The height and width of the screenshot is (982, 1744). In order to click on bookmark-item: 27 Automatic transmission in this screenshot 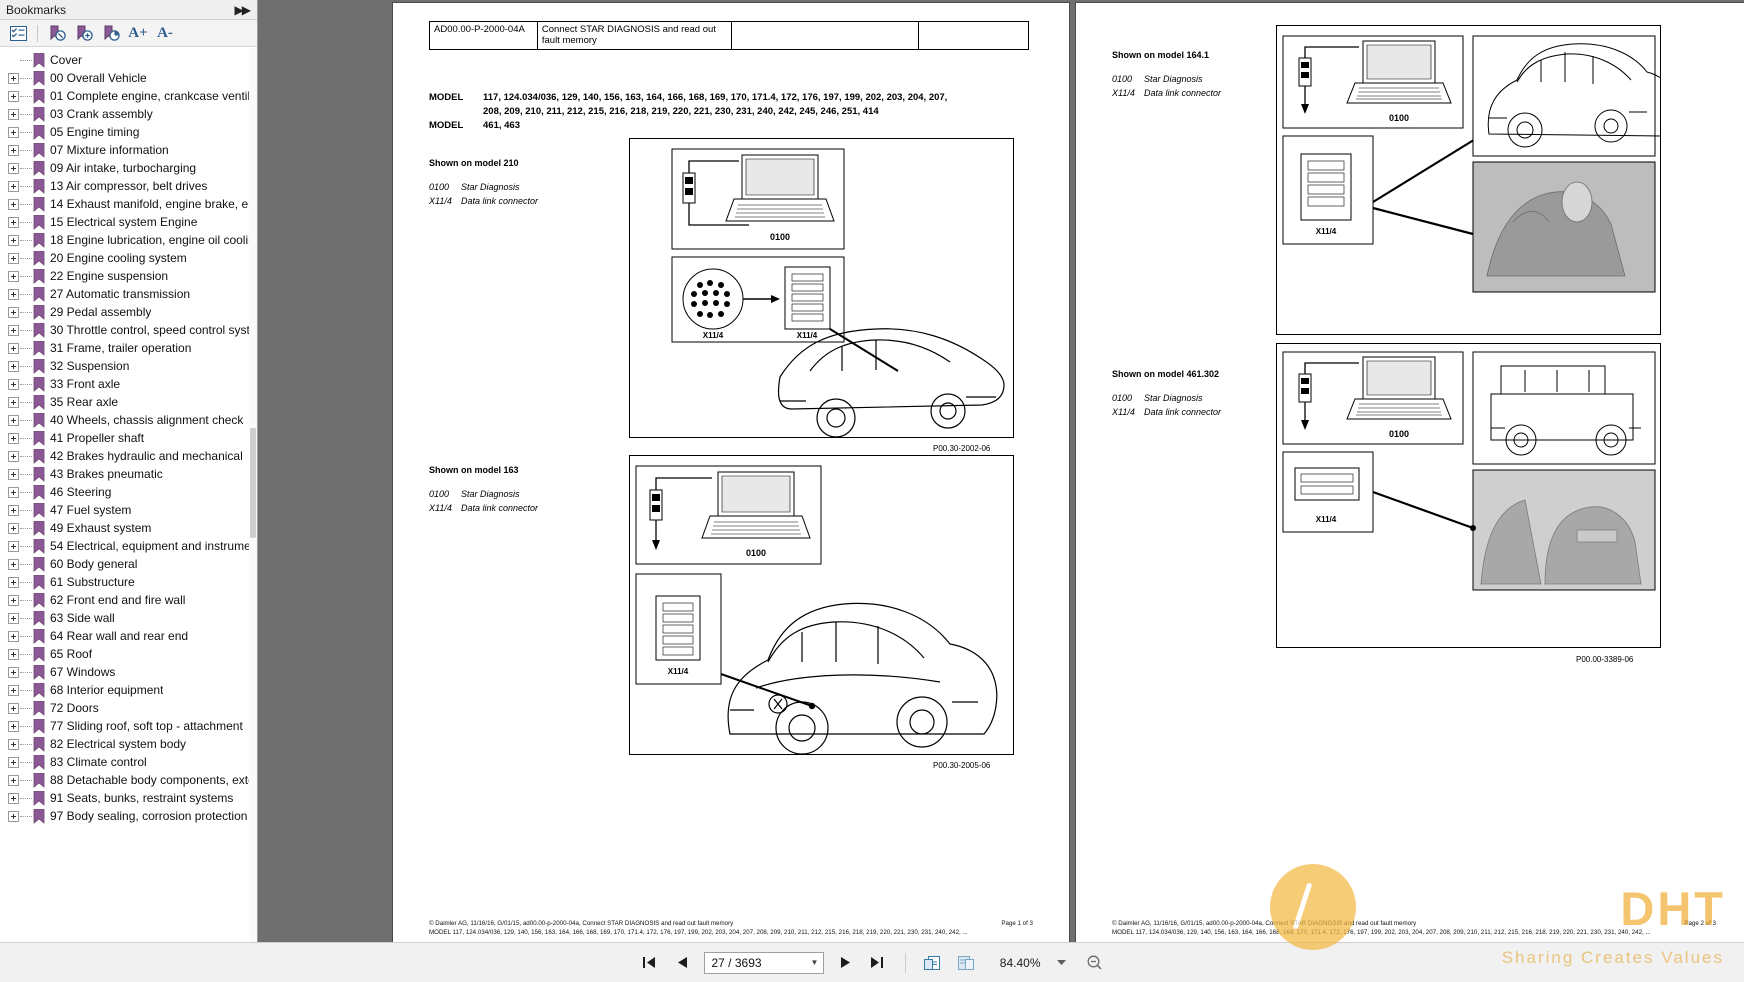, I will do `click(128, 294)`.